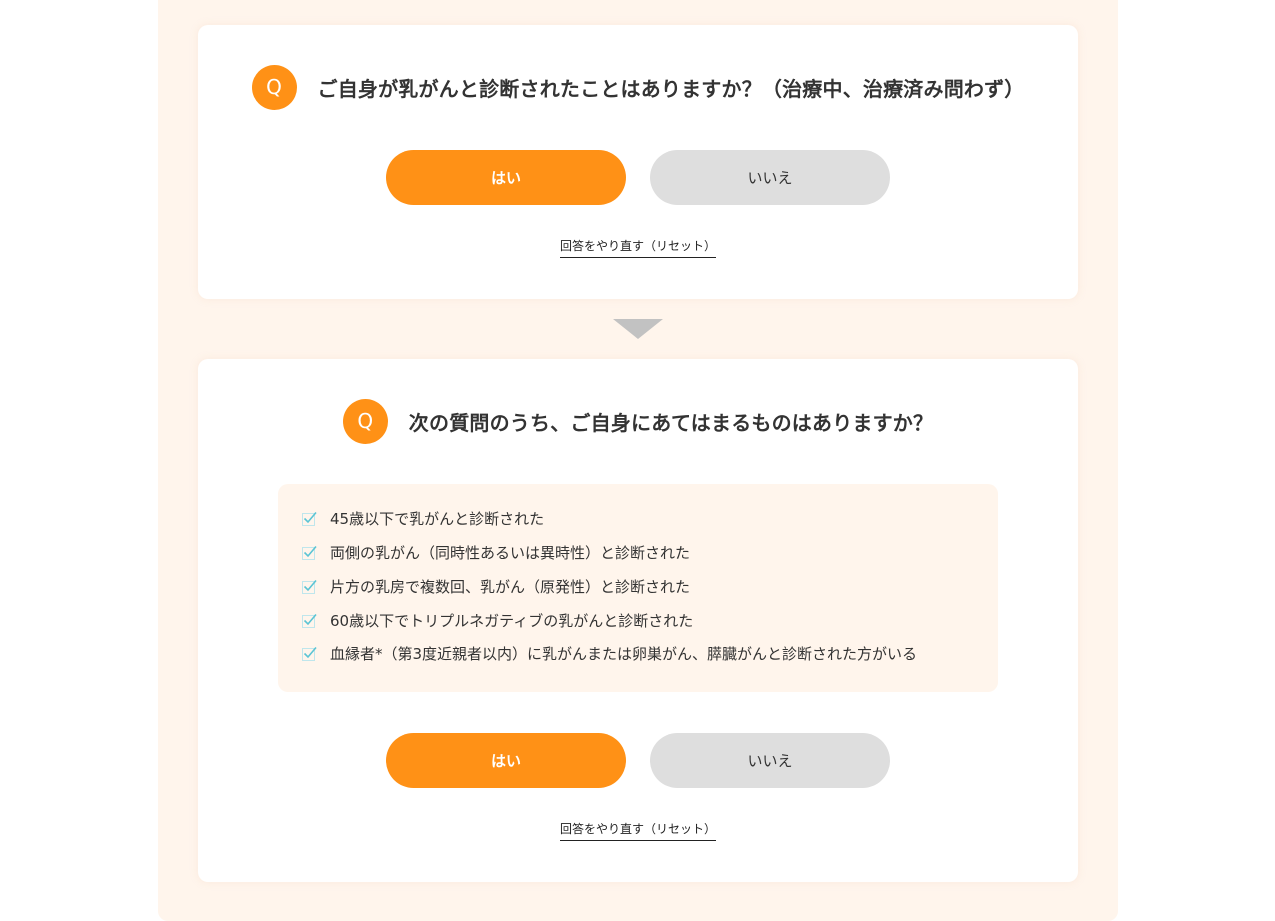 The image size is (1275, 921). What do you see at coordinates (512, 620) in the screenshot?
I see `criteria-text: 60歳以下でトリプルネガティブの乳がんと診断された` at bounding box center [512, 620].